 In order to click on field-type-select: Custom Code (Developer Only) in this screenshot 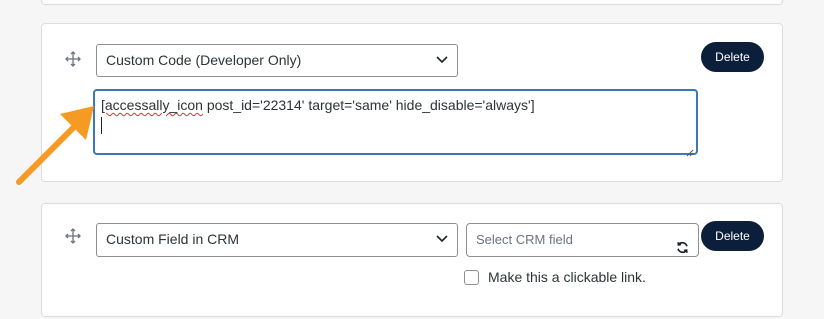, I will do `click(277, 60)`.